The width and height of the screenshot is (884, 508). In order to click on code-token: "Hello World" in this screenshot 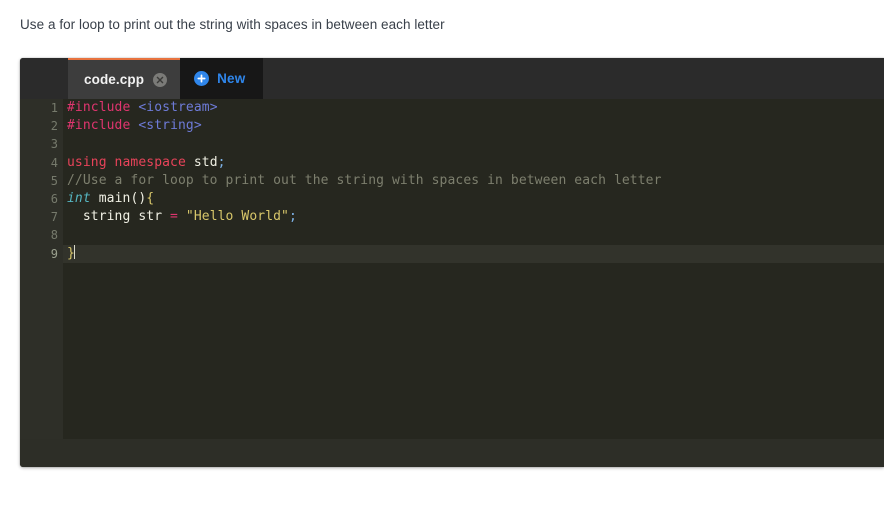, I will do `click(237, 217)`.